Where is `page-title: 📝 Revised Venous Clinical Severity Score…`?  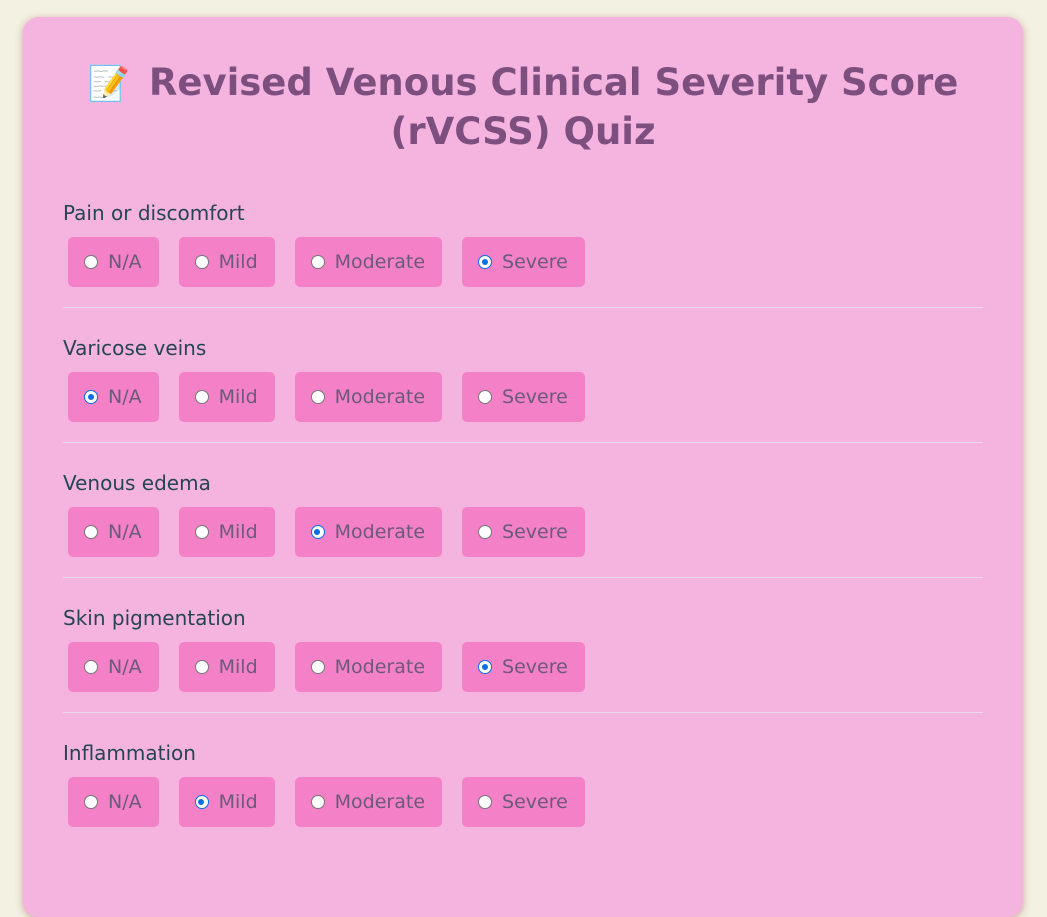 page-title: 📝 Revised Venous Clinical Severity Score… is located at coordinates (523, 107).